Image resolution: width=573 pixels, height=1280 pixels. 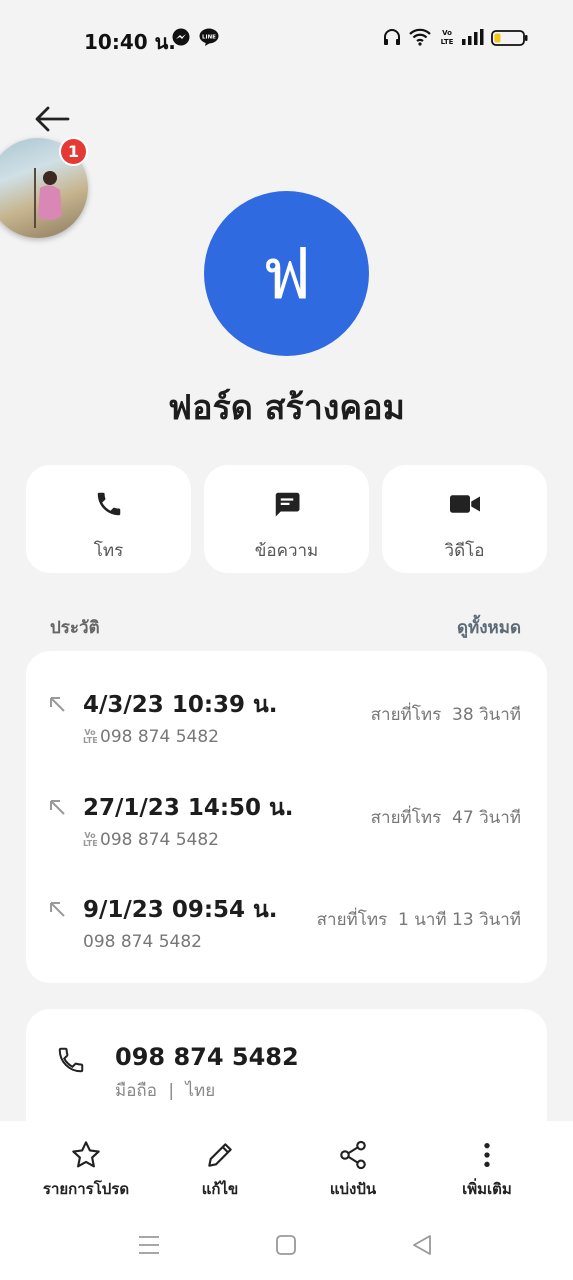 I want to click on call-duration: 1 นาที 13 วินาที, so click(x=459, y=920).